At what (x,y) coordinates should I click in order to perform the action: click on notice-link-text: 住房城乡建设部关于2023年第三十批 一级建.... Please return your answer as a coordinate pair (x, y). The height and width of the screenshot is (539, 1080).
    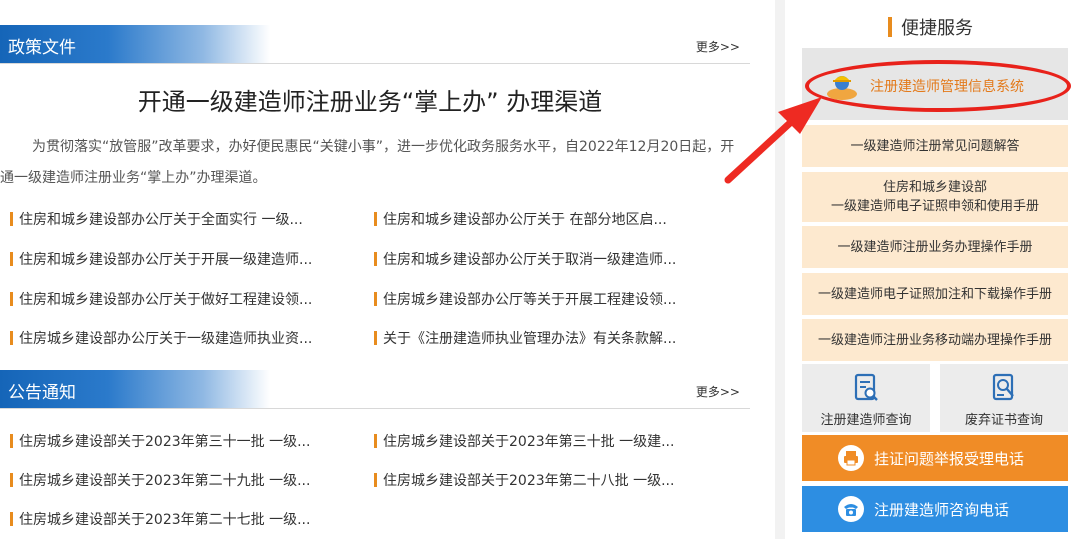
    Looking at the image, I should click on (528, 442).